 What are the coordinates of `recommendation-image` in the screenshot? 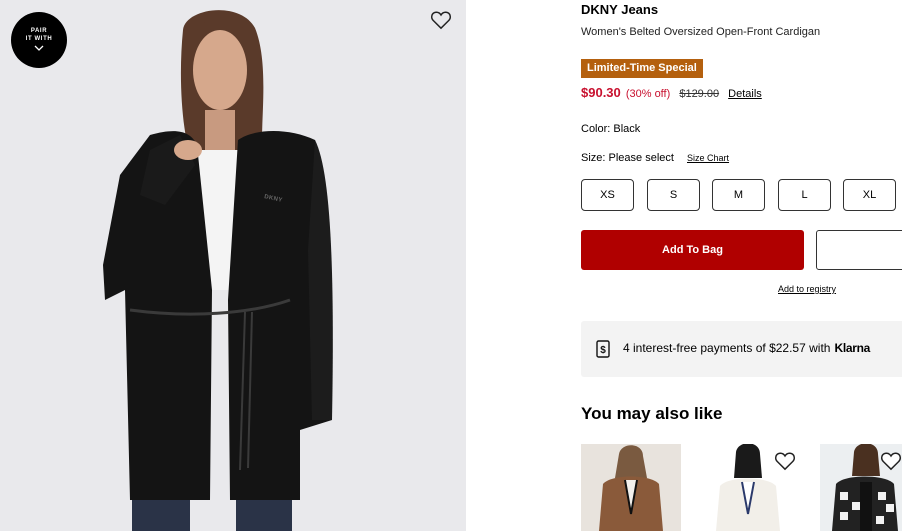 It's located at (631, 488).